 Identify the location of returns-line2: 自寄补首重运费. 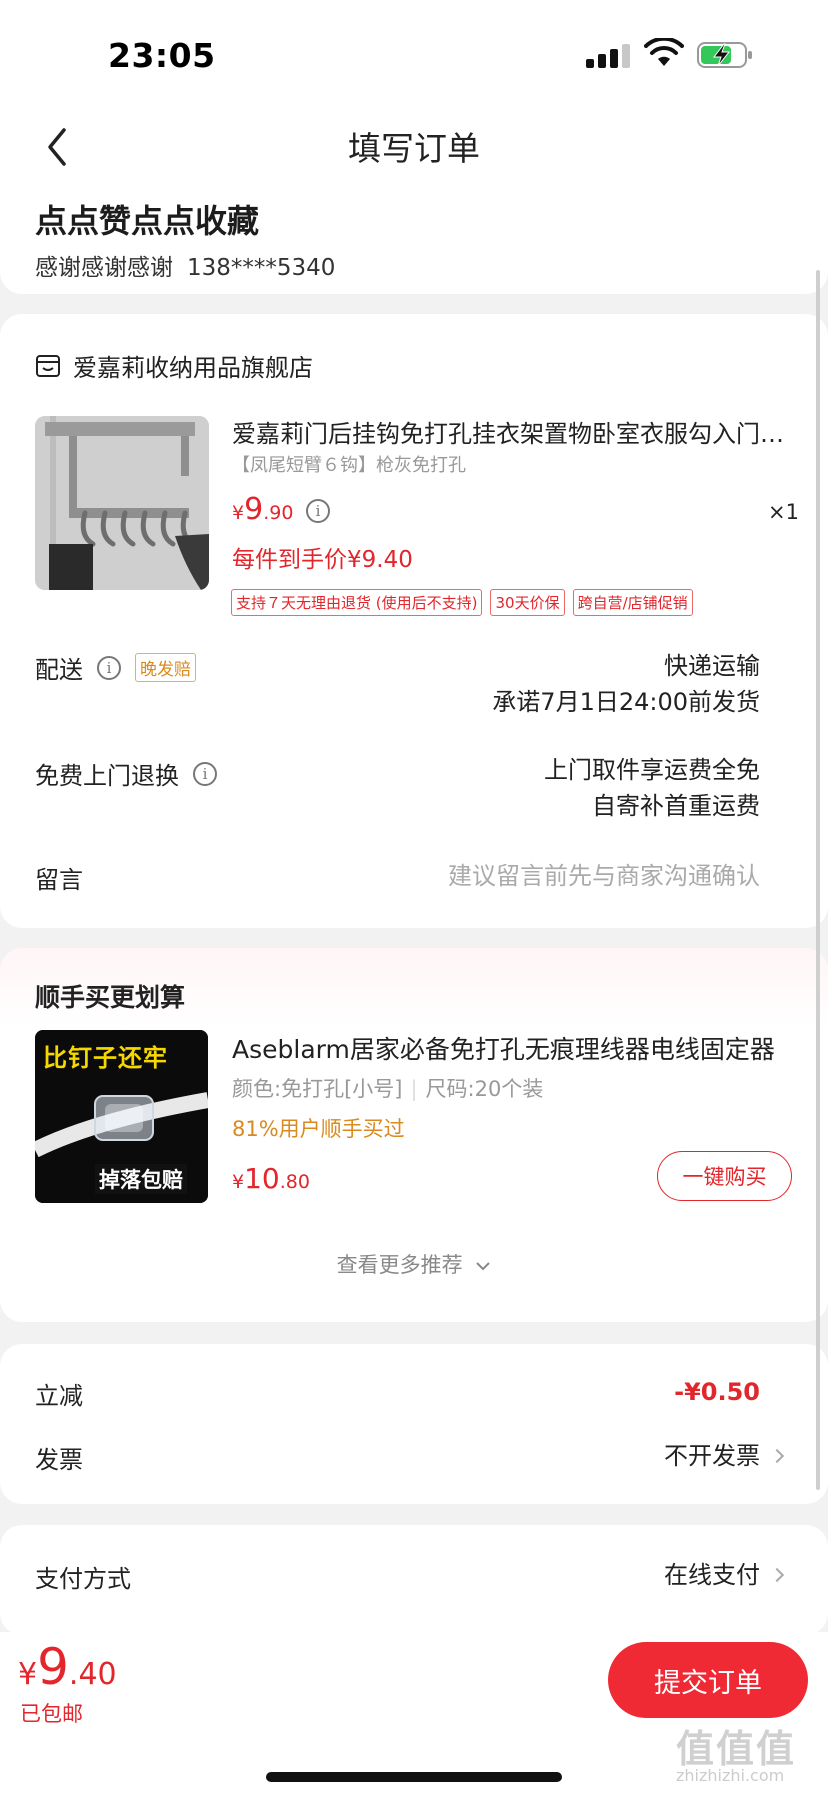
(676, 806).